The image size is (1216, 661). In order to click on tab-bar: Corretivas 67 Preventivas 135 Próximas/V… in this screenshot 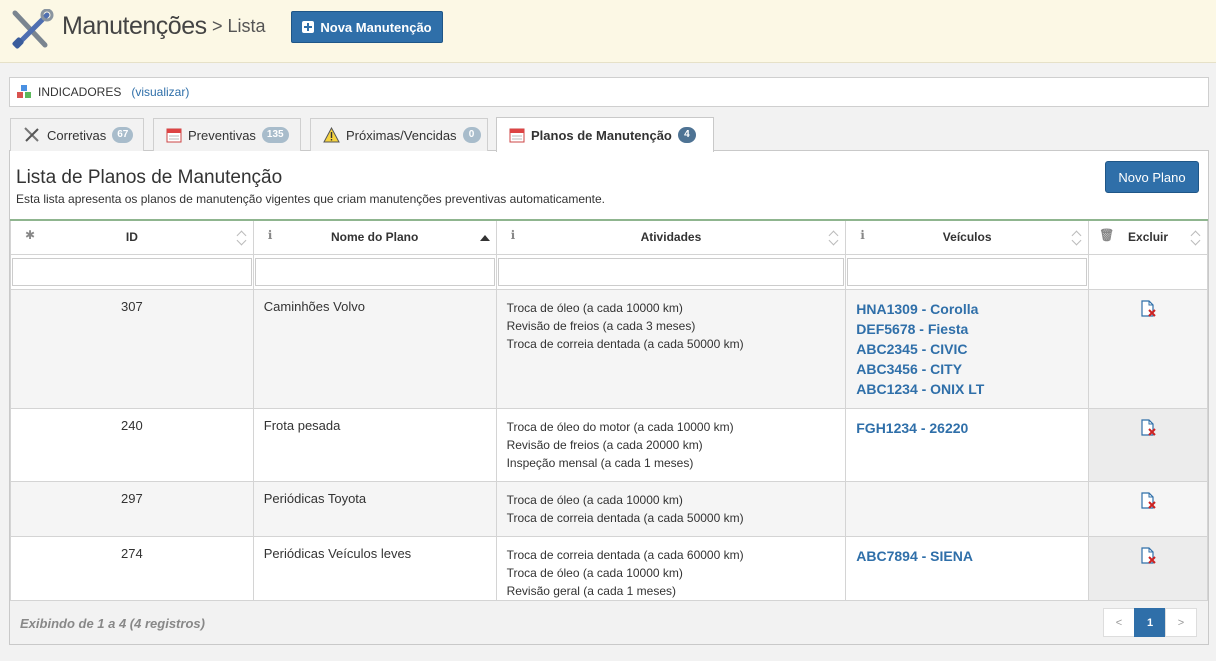, I will do `click(609, 134)`.